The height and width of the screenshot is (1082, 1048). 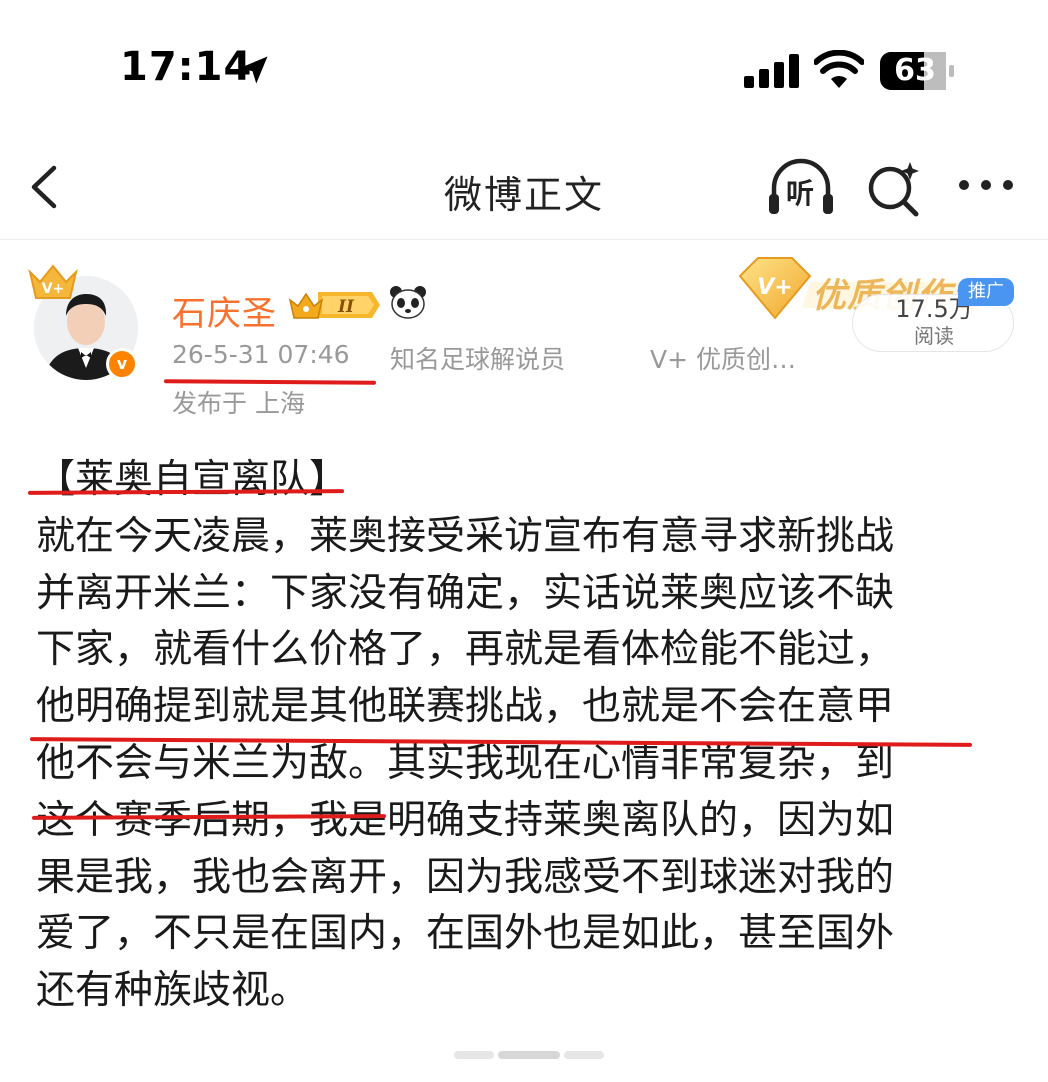 I want to click on post-line: 还有种族歧视。, so click(x=173, y=991).